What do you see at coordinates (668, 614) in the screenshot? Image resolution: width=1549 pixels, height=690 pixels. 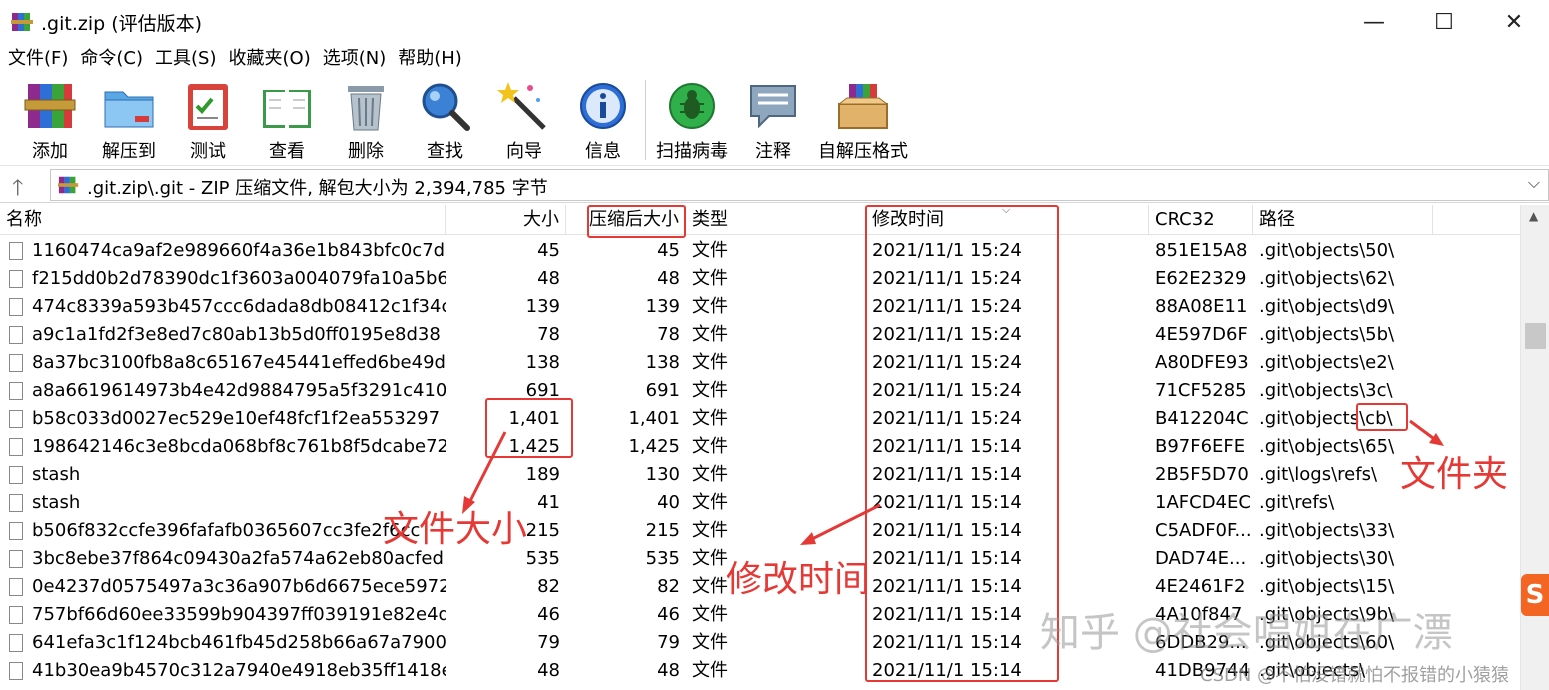 I see `file-packed-size: 46` at bounding box center [668, 614].